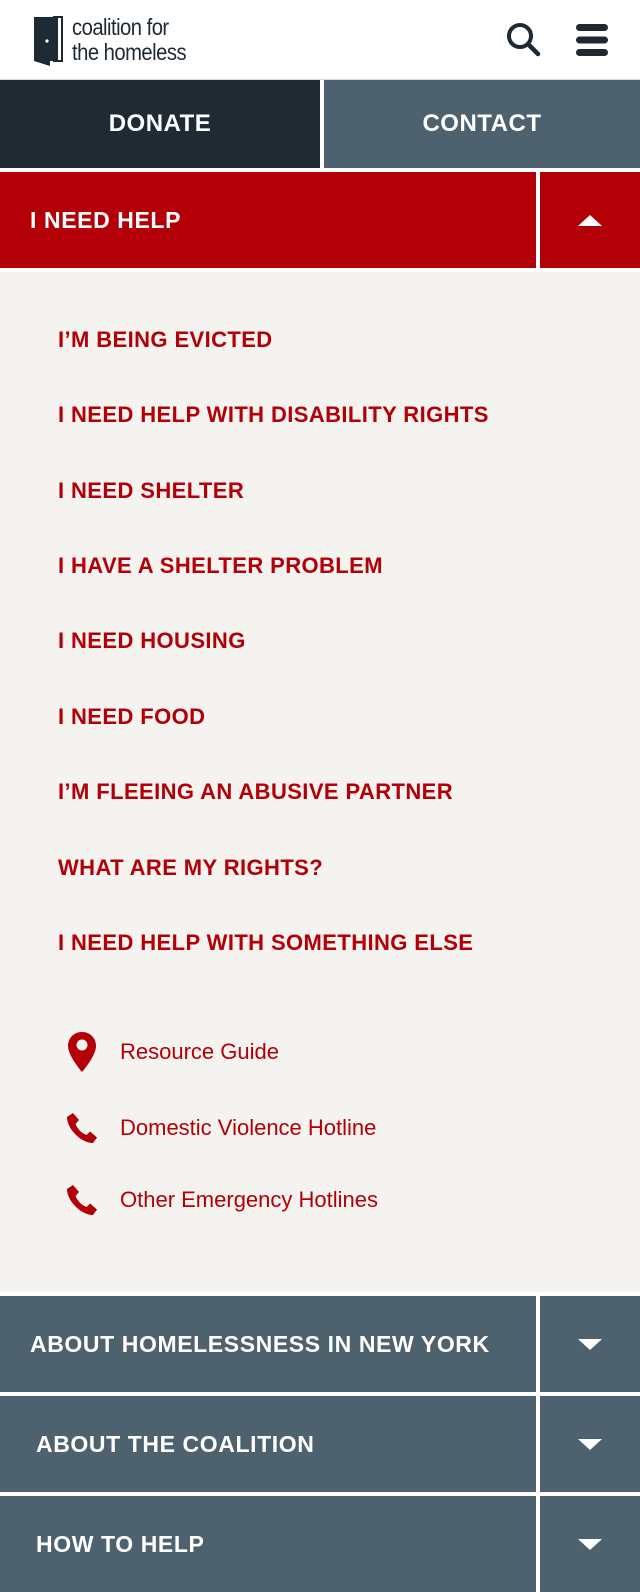 The width and height of the screenshot is (640, 1592). Describe the element at coordinates (255, 792) in the screenshot. I see `submenu-item-abusive-partner: I’M FLEEING AN ABUSIVE PARTNER` at that location.